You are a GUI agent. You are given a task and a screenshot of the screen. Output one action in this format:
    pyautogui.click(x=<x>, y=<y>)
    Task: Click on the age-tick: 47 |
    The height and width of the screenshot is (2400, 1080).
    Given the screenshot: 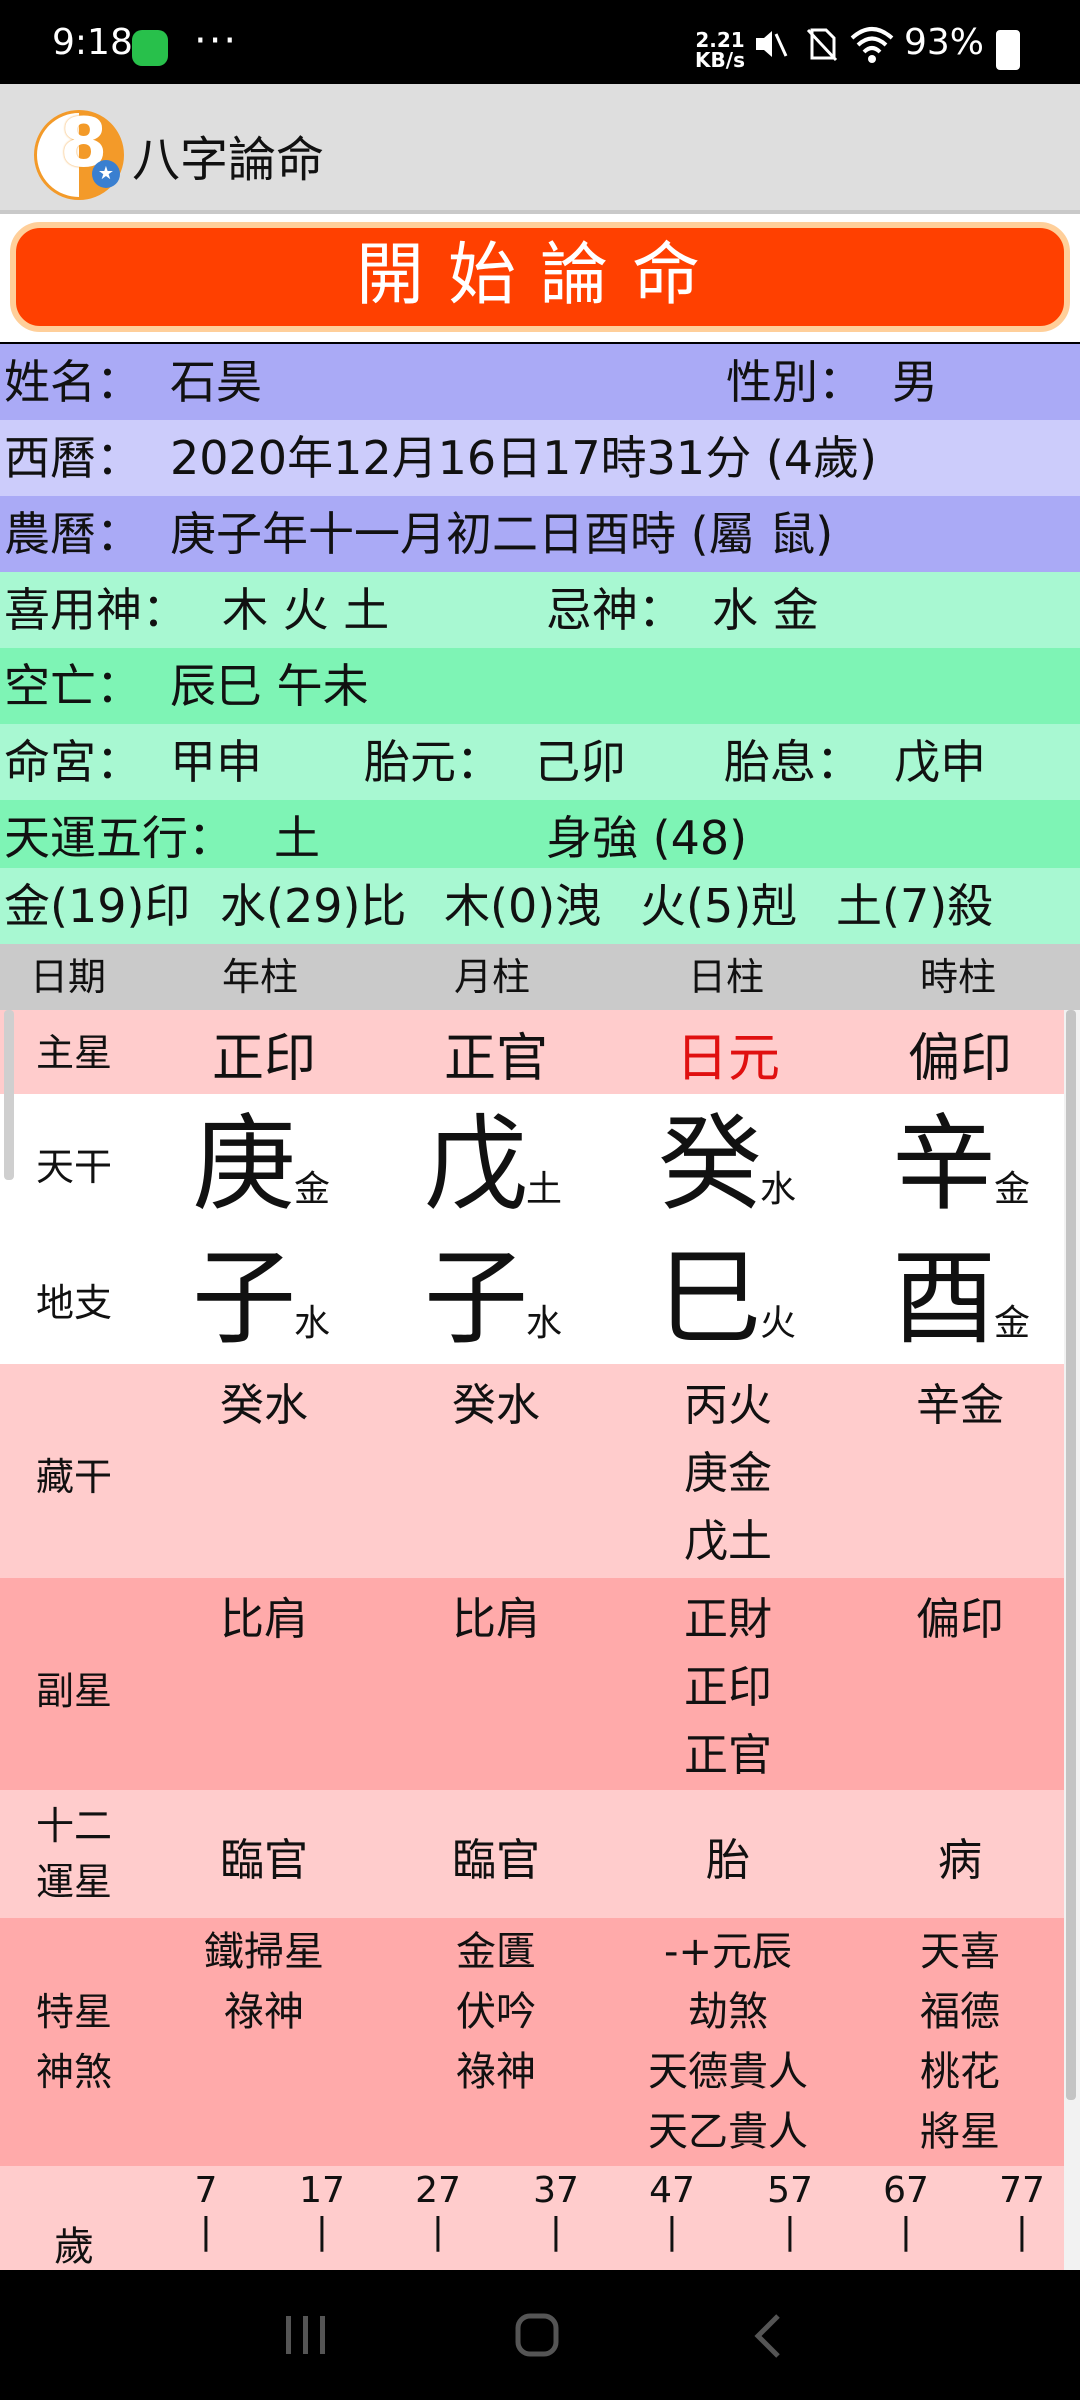 What is the action you would take?
    pyautogui.click(x=672, y=2211)
    